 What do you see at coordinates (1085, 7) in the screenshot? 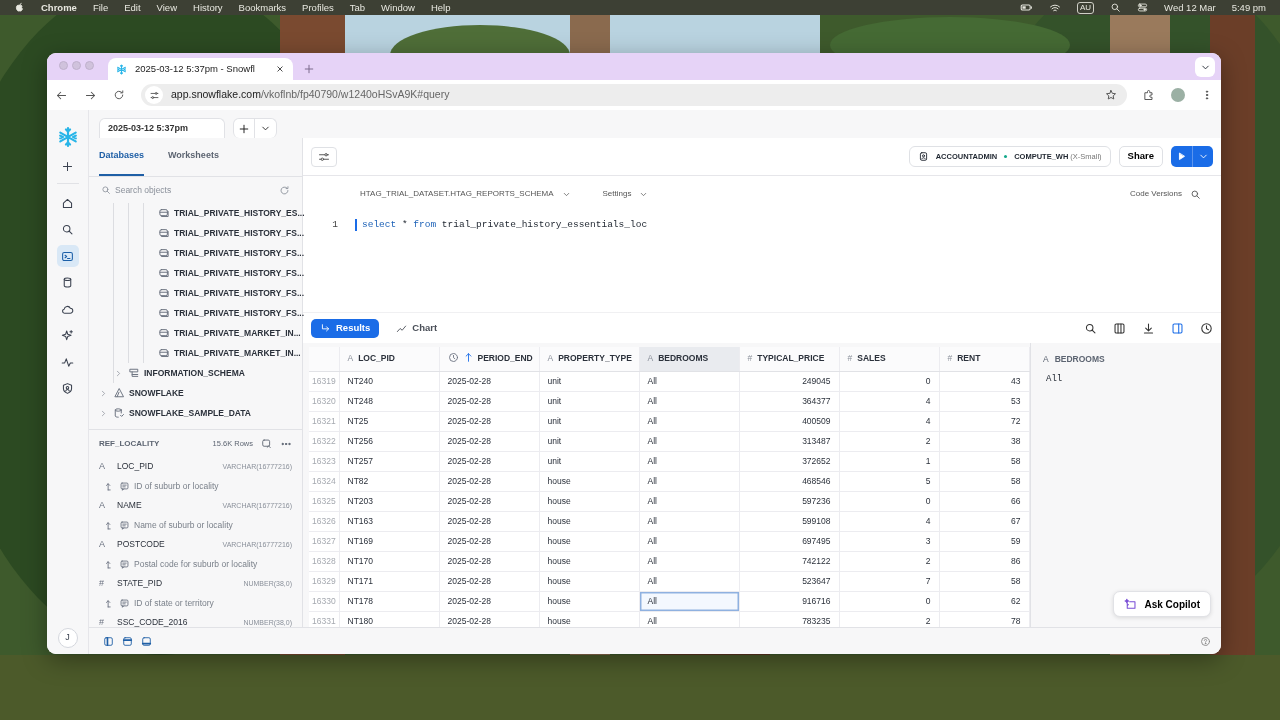
I see `input-source-indicator: AU` at bounding box center [1085, 7].